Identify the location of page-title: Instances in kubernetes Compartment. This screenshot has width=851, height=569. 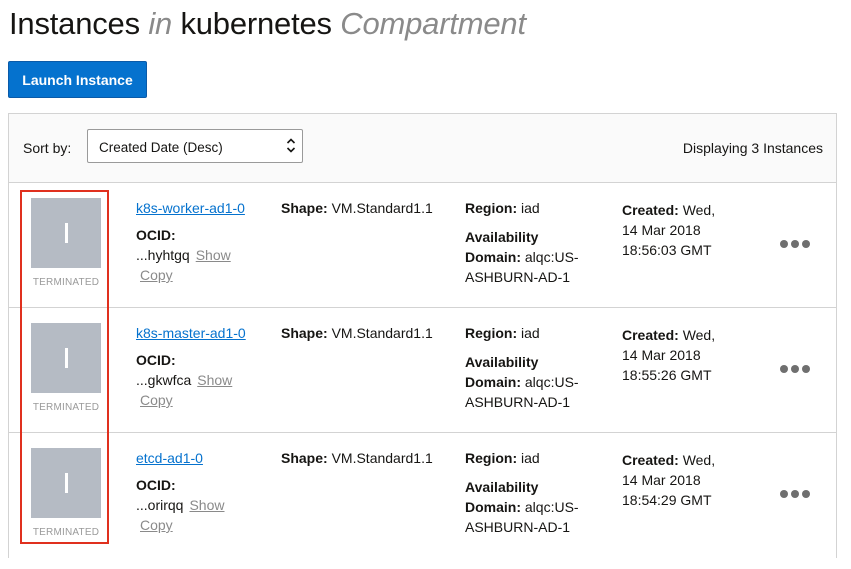
(267, 24).